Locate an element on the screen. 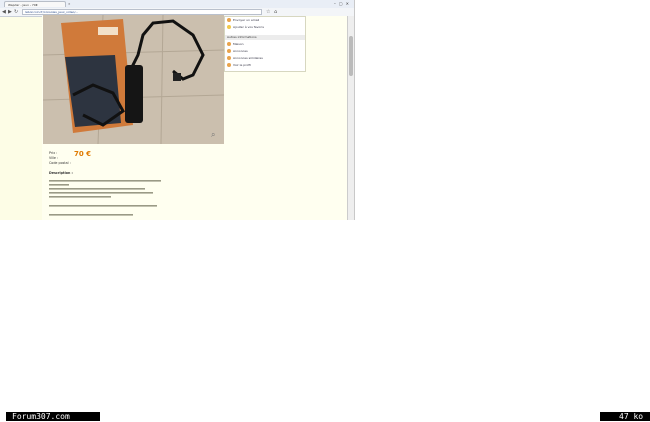 This screenshot has width=650, height=422. page-scrollbar is located at coordinates (350, 118).